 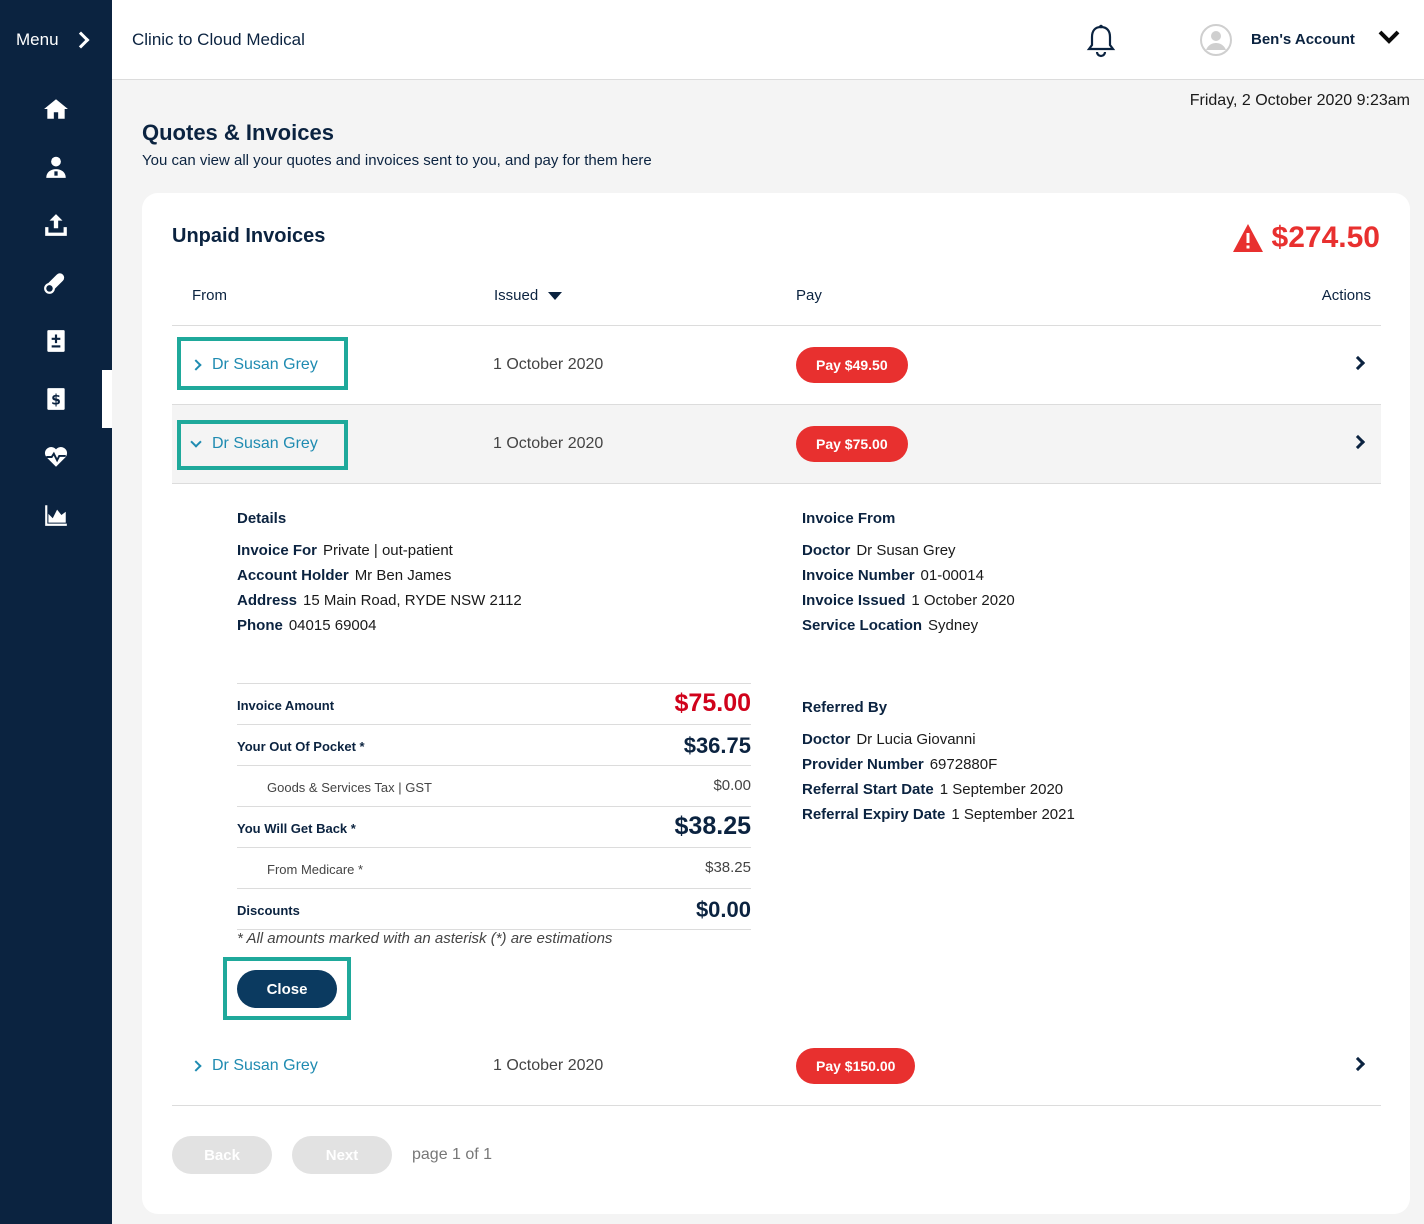 What do you see at coordinates (858, 575) in the screenshot?
I see `invoice-number-label: Invoice Number` at bounding box center [858, 575].